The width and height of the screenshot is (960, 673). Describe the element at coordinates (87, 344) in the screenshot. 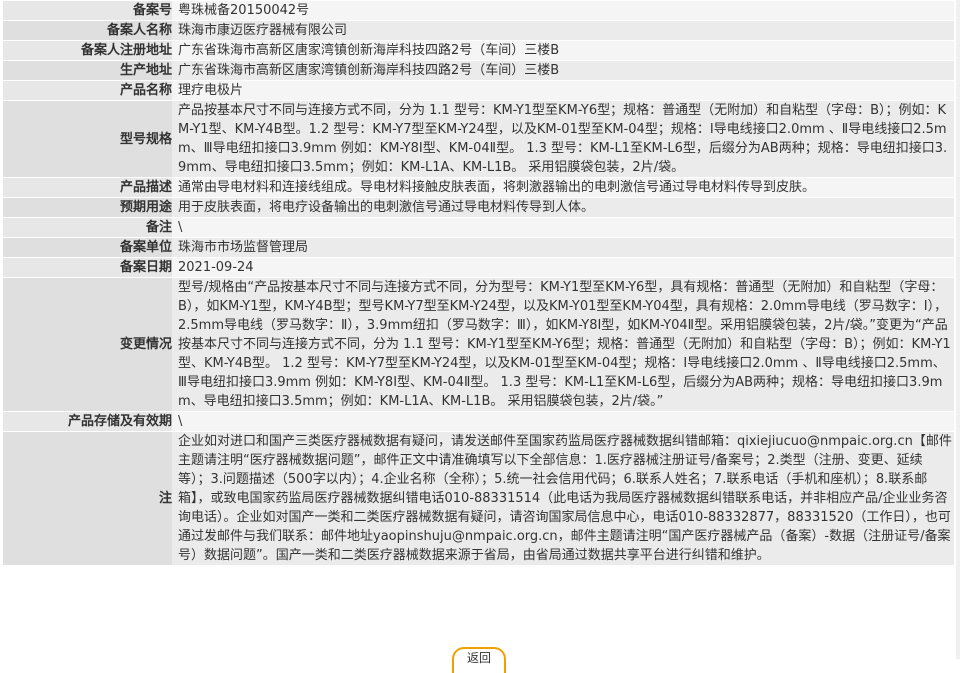

I see `label-change-history: 变更情况` at that location.